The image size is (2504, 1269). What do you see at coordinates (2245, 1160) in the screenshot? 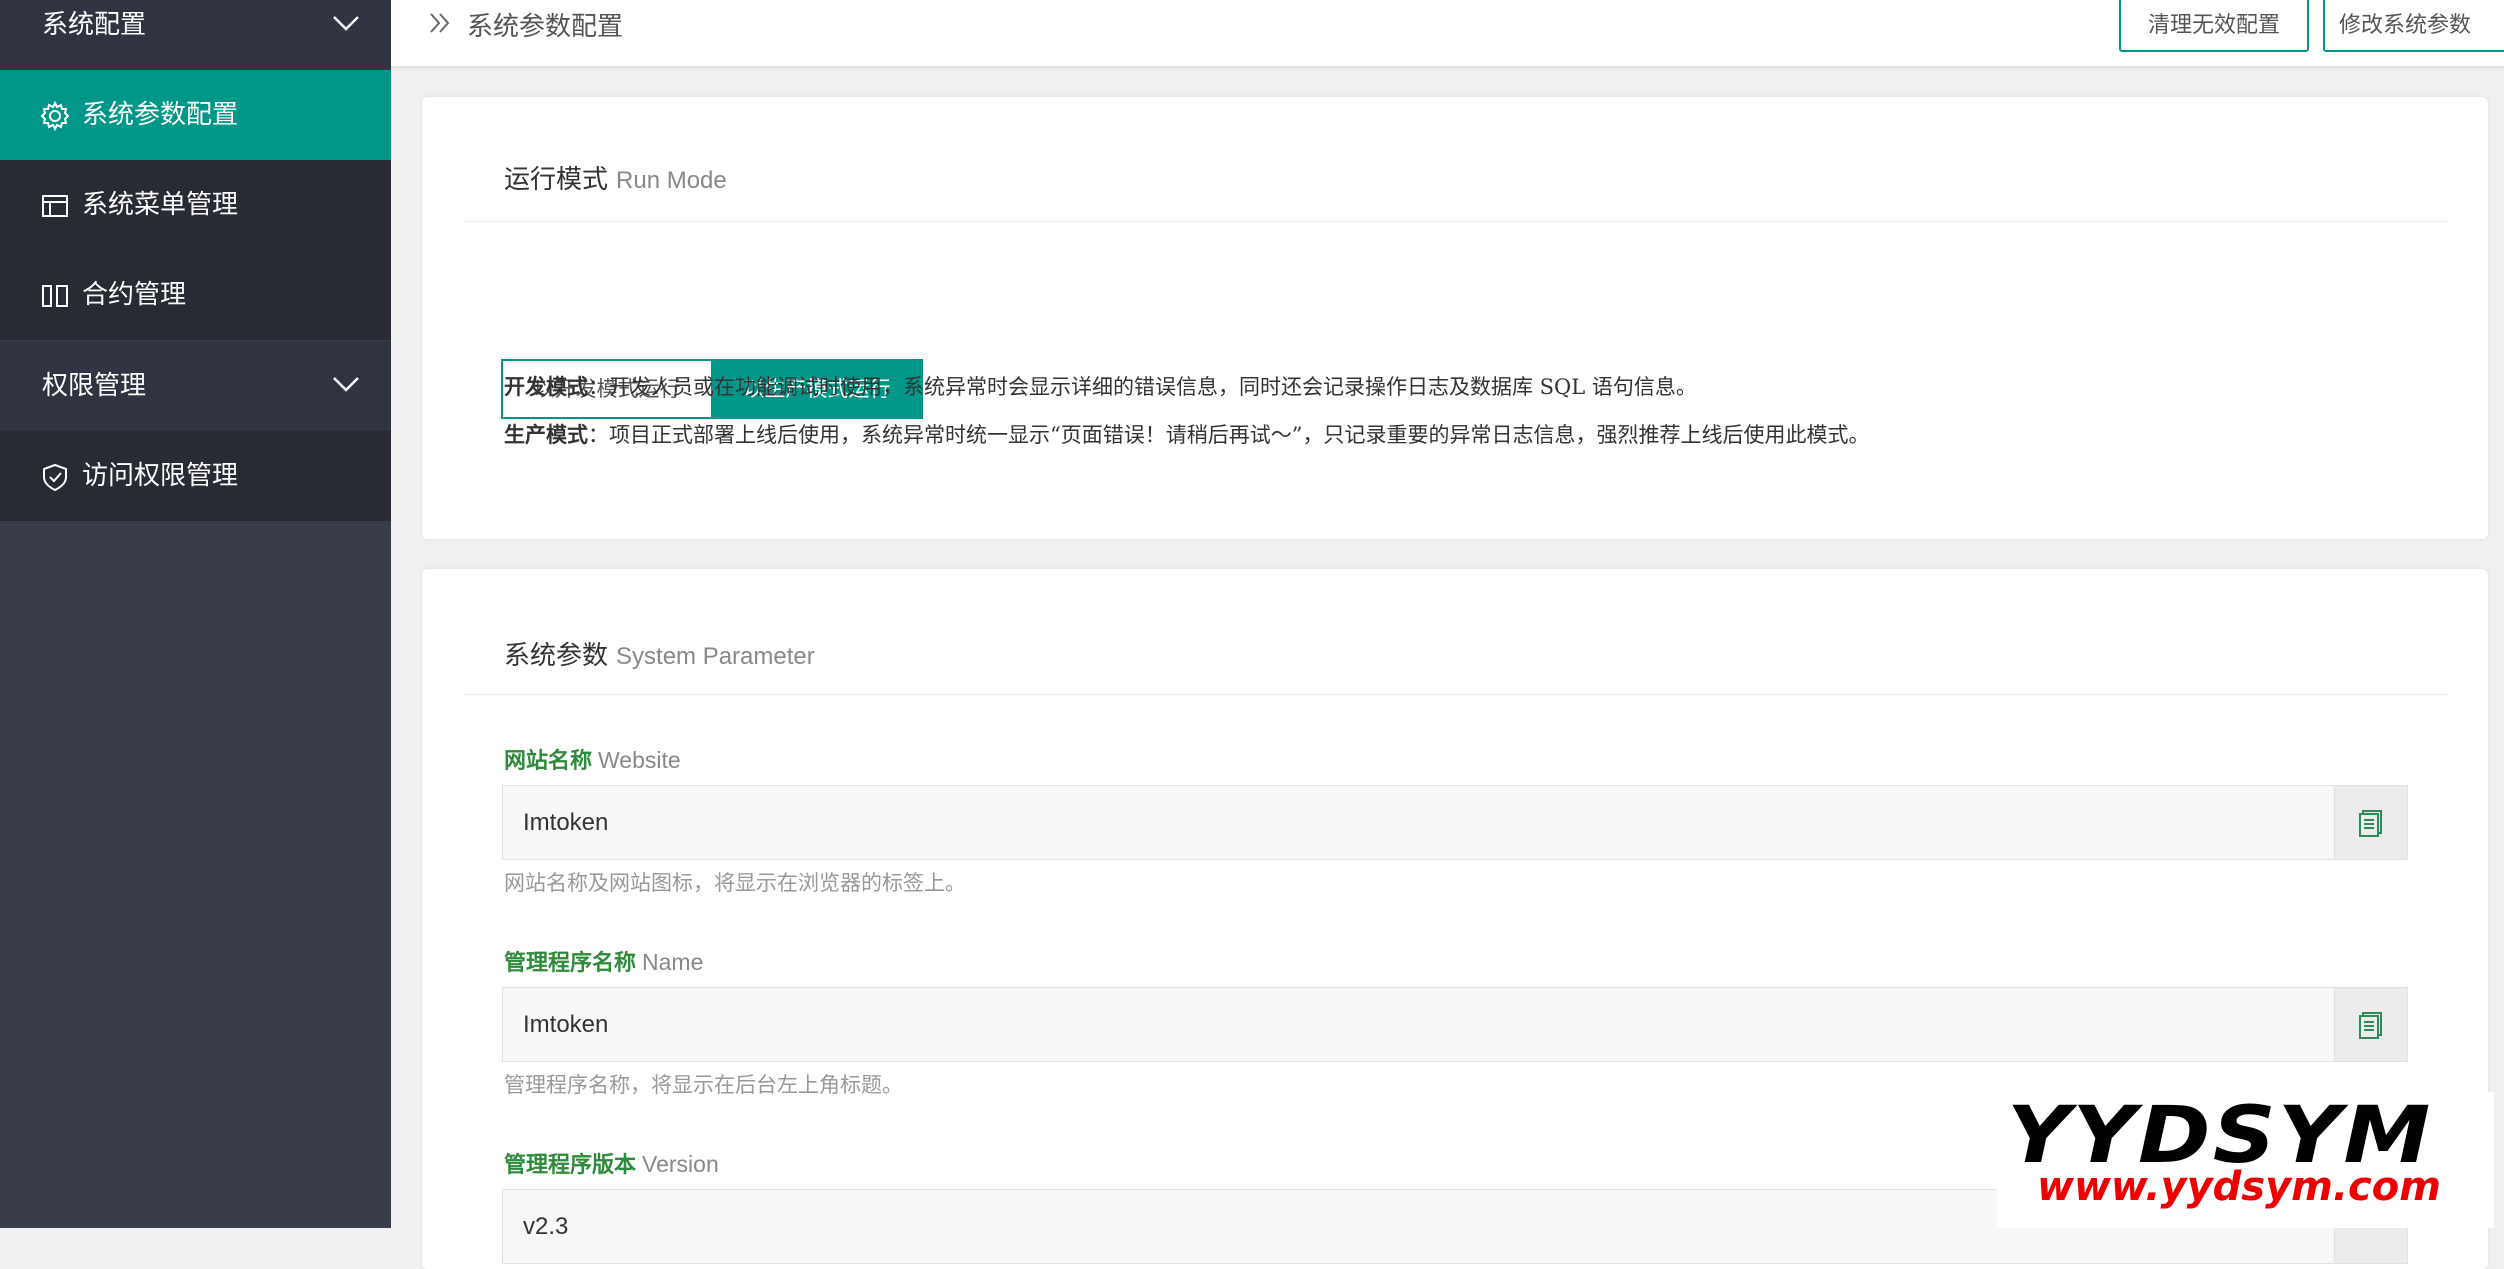
I see `watermark: YYDSYM www.yydsym.com` at bounding box center [2245, 1160].